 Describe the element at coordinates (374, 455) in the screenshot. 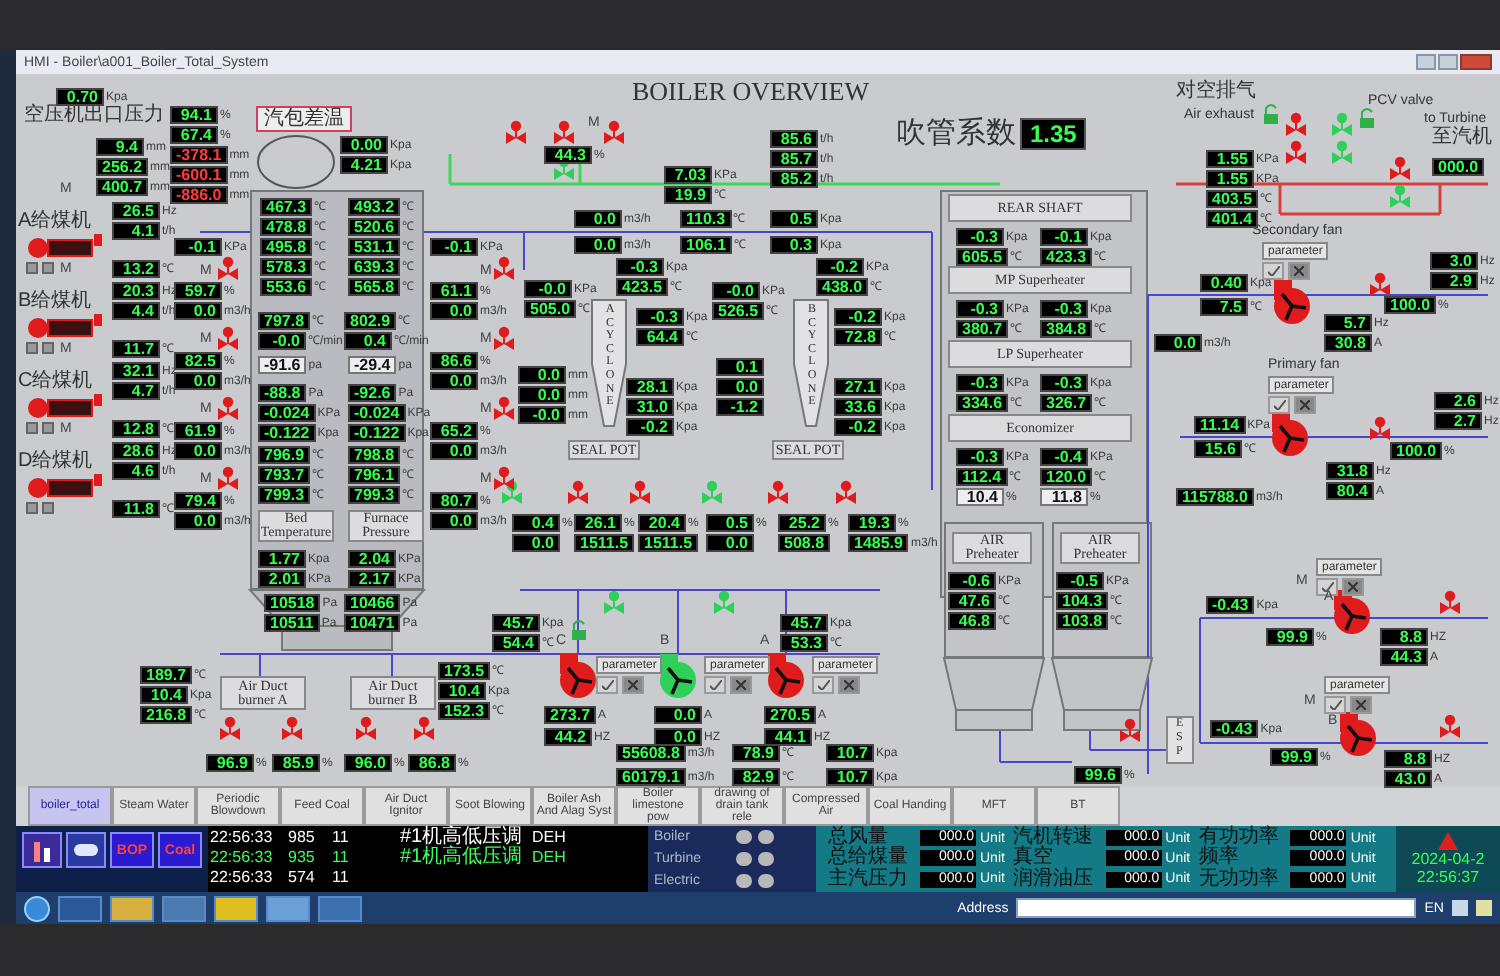

I see `value-display: 798.8` at that location.